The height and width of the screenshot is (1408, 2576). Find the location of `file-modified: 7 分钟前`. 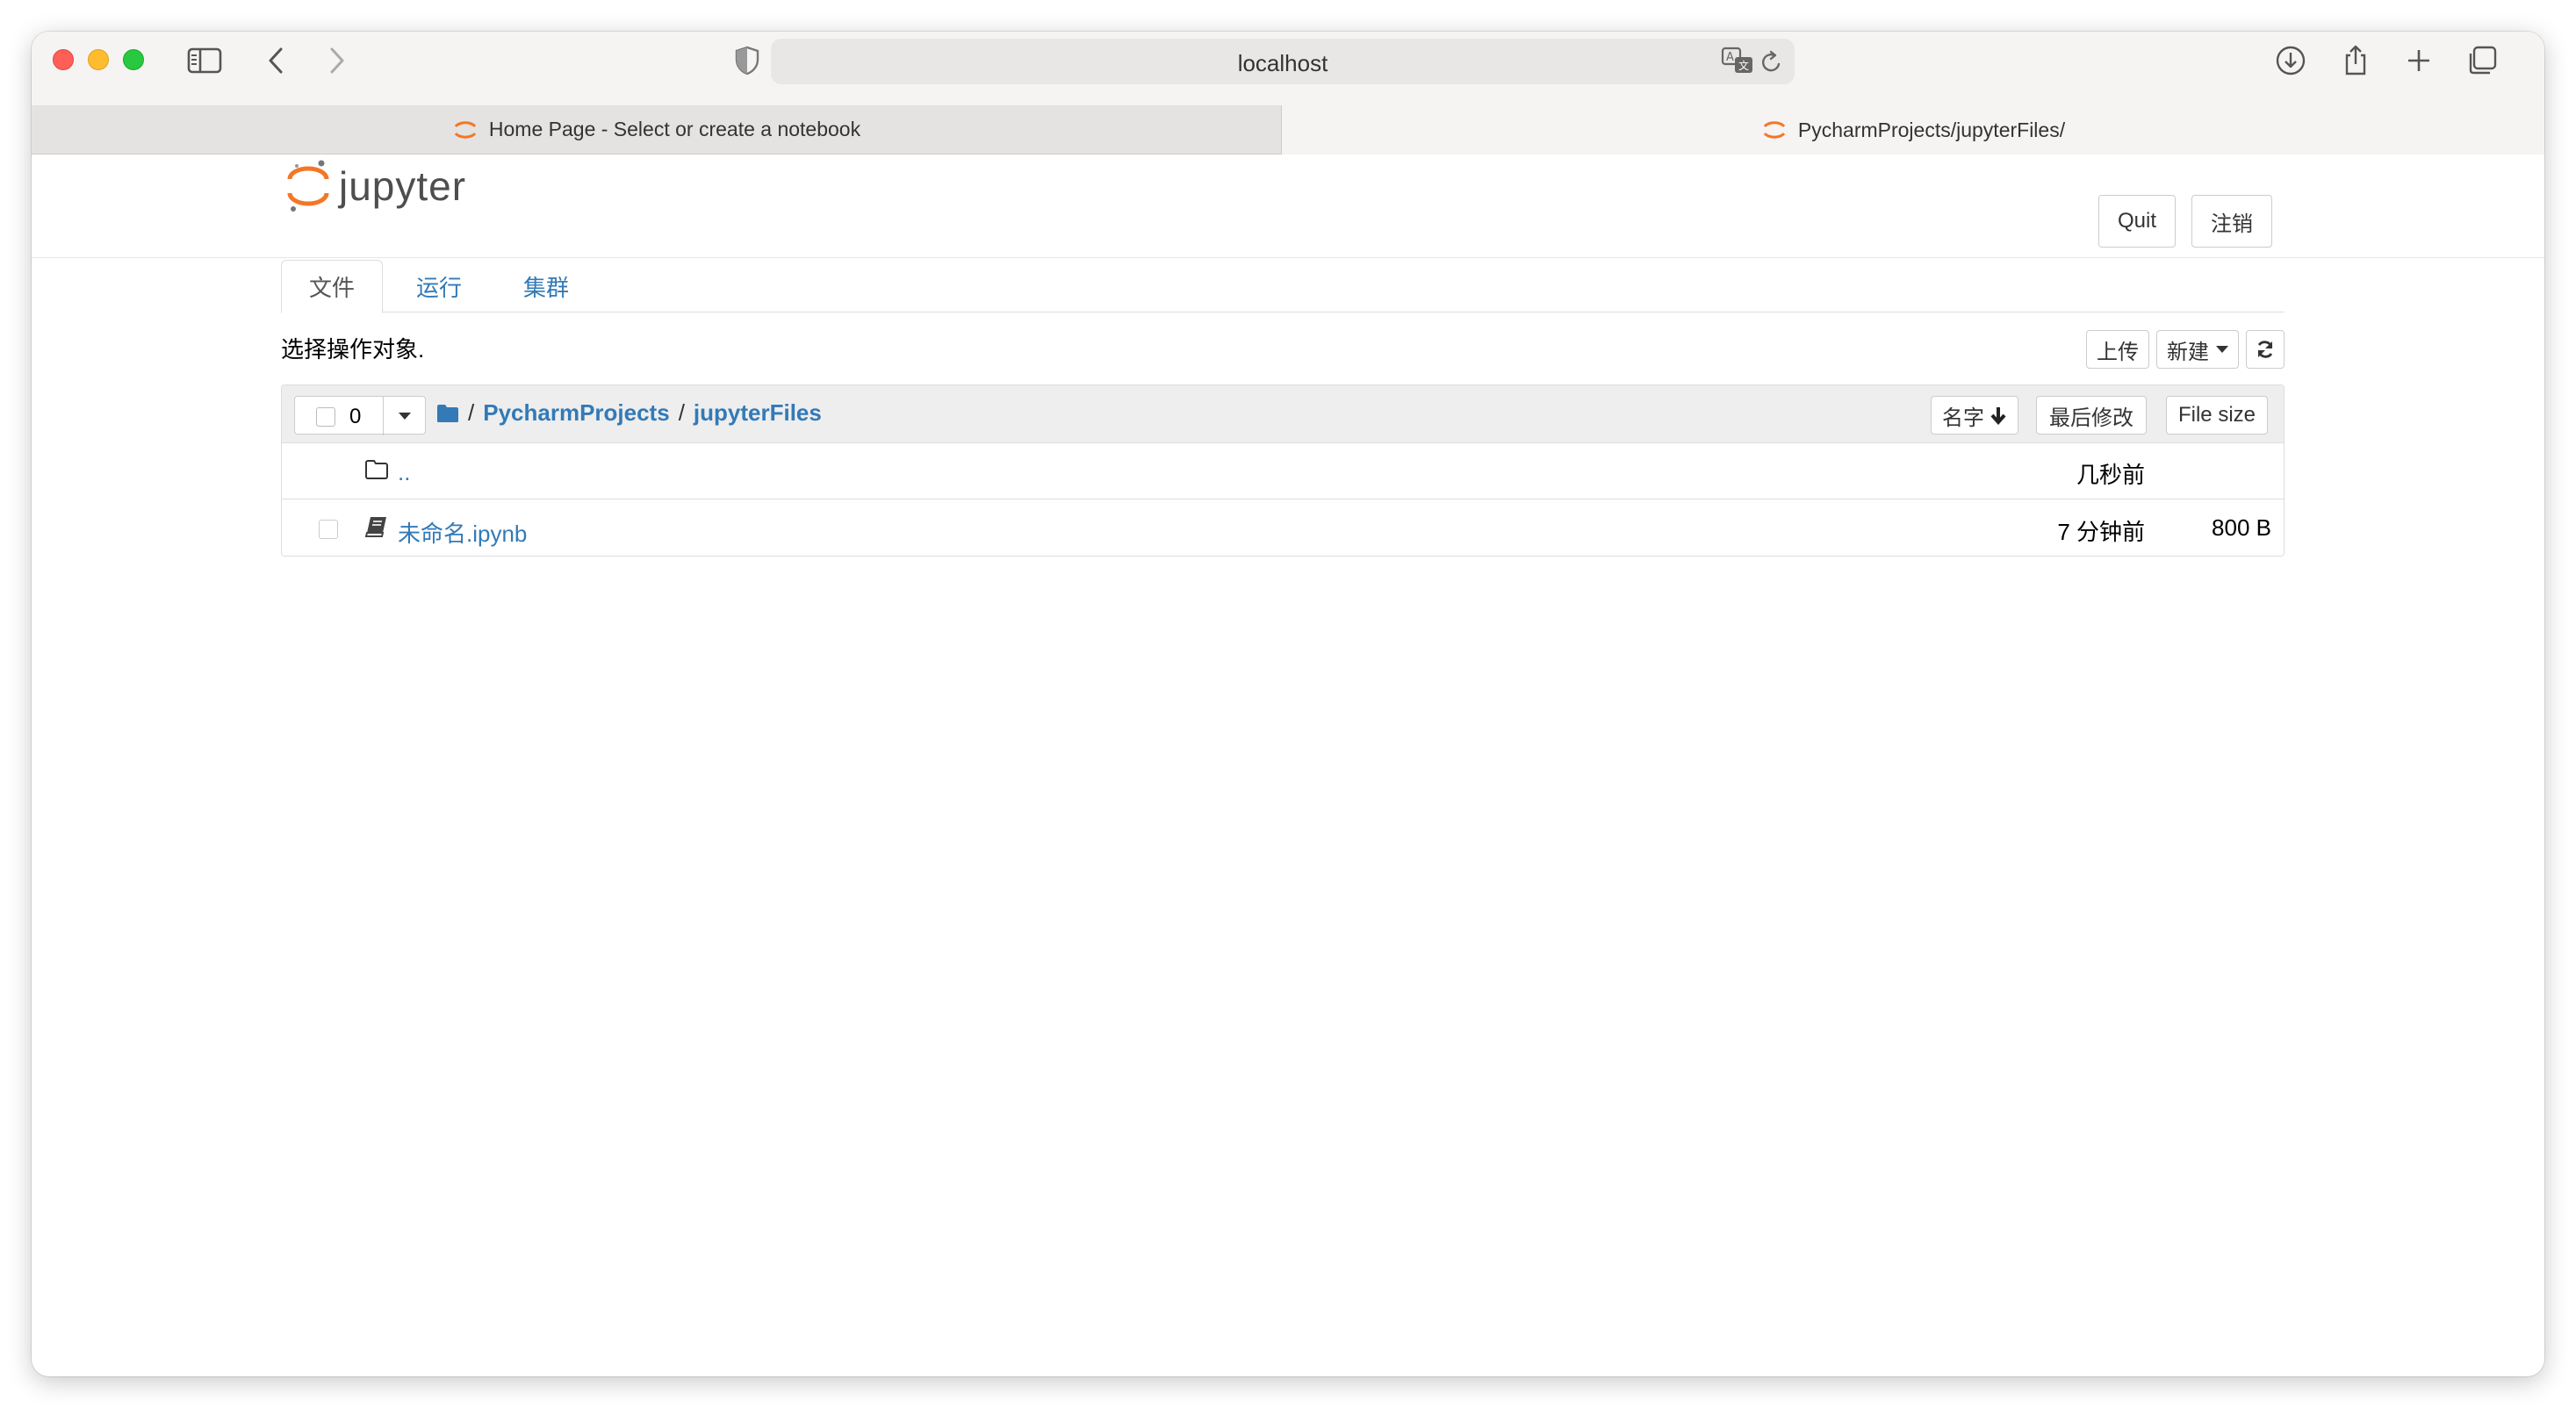

file-modified: 7 分钟前 is located at coordinates (2101, 532).